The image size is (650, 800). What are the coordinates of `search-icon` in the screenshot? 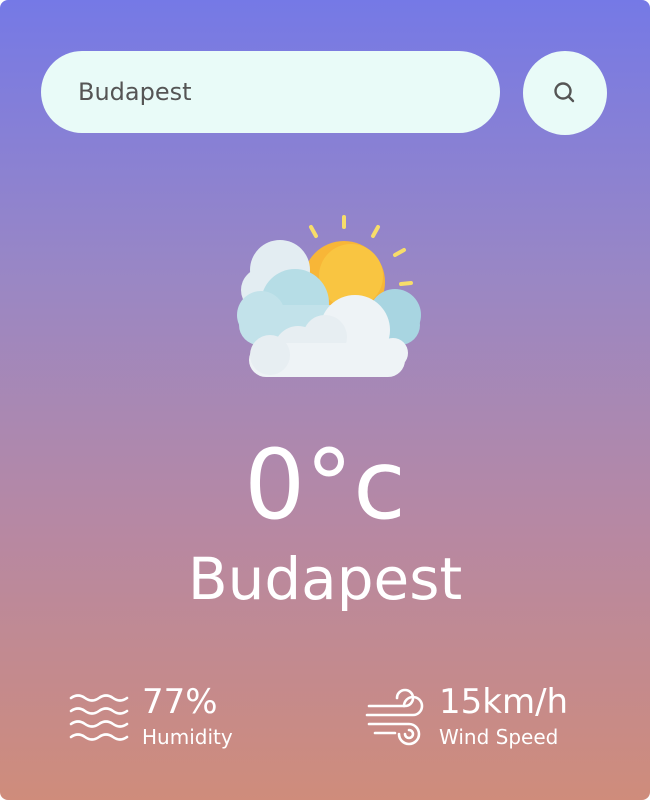 It's located at (564, 92).